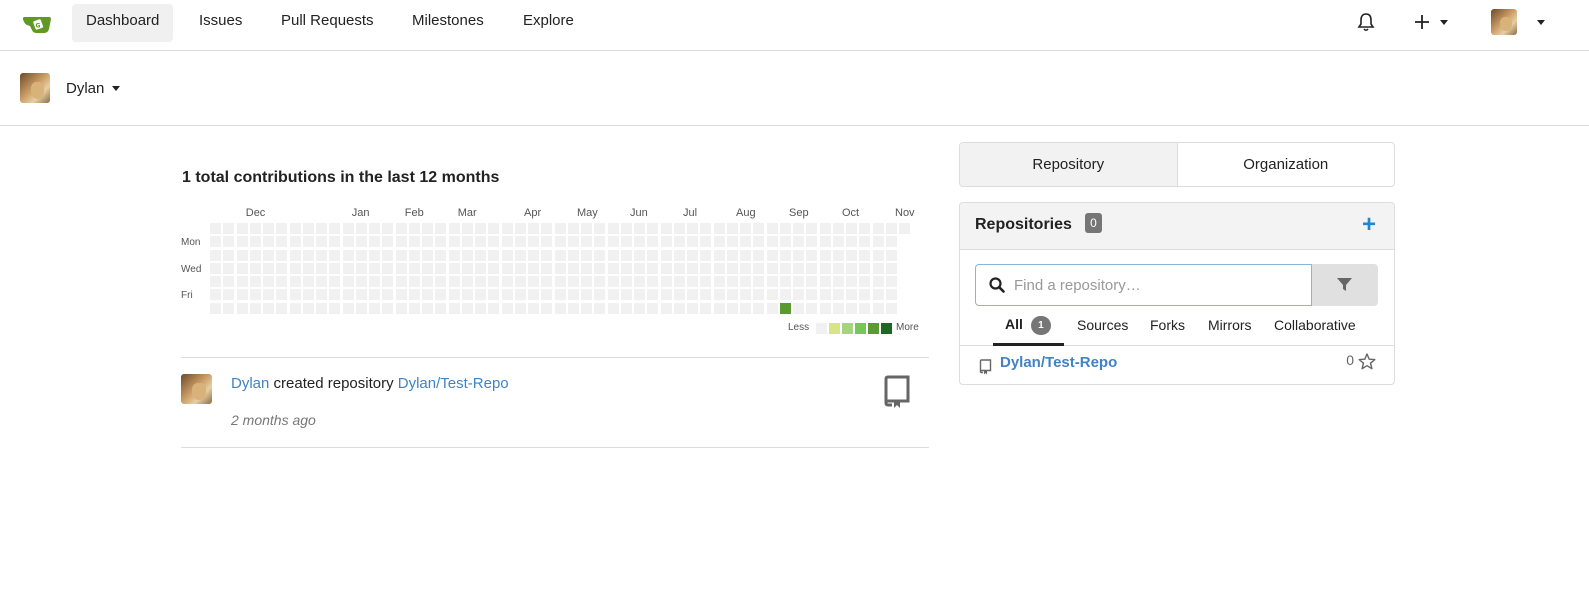 This screenshot has width=1589, height=610. What do you see at coordinates (1518, 22) in the screenshot?
I see `user-menu` at bounding box center [1518, 22].